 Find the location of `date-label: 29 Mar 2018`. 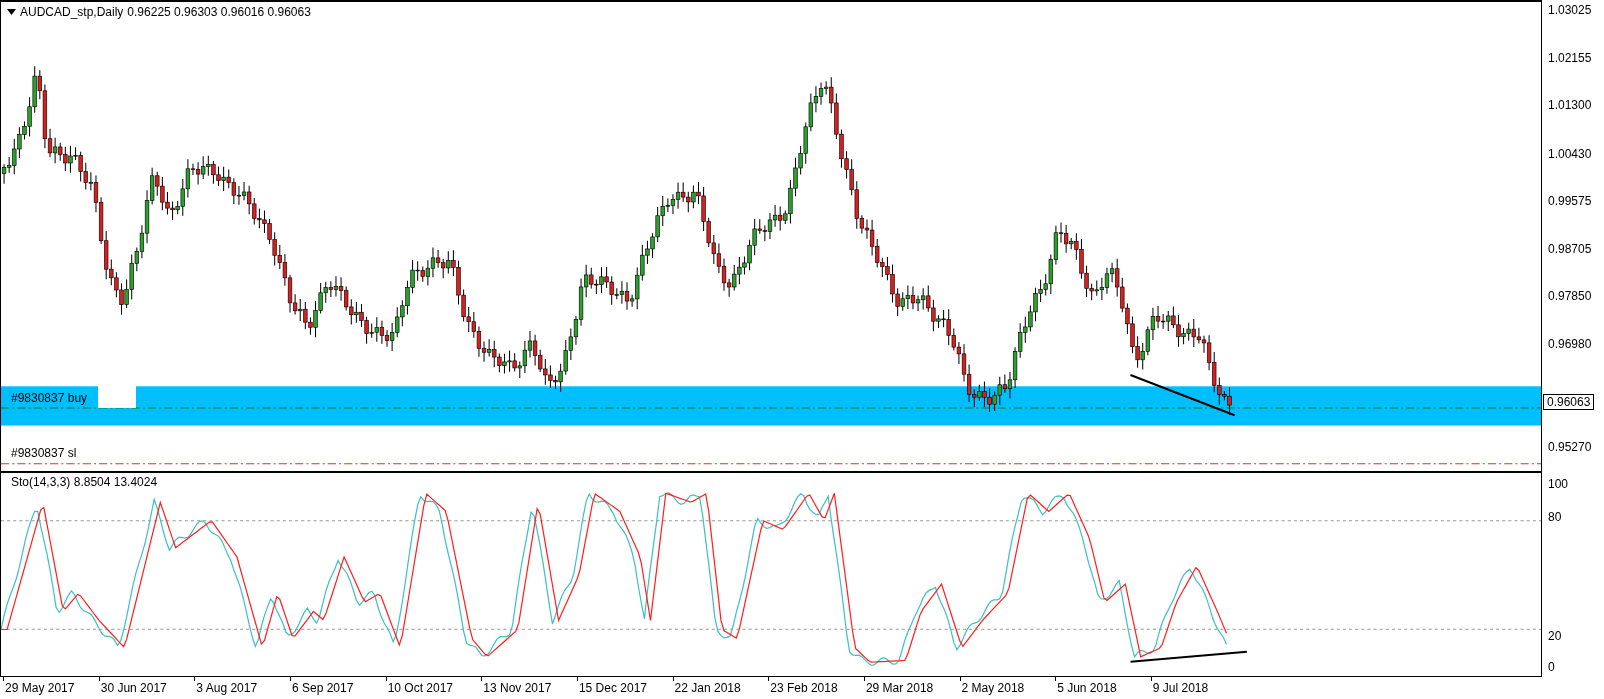

date-label: 29 Mar 2018 is located at coordinates (899, 688).